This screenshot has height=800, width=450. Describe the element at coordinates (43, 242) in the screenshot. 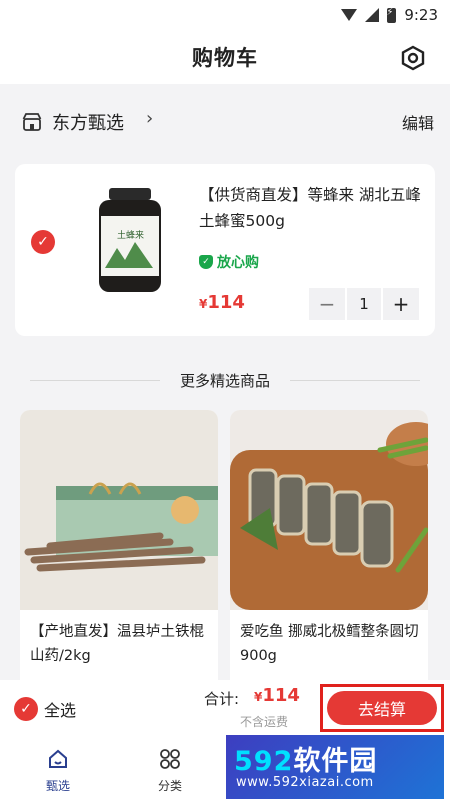

I see `item-checkbox: ✓` at that location.